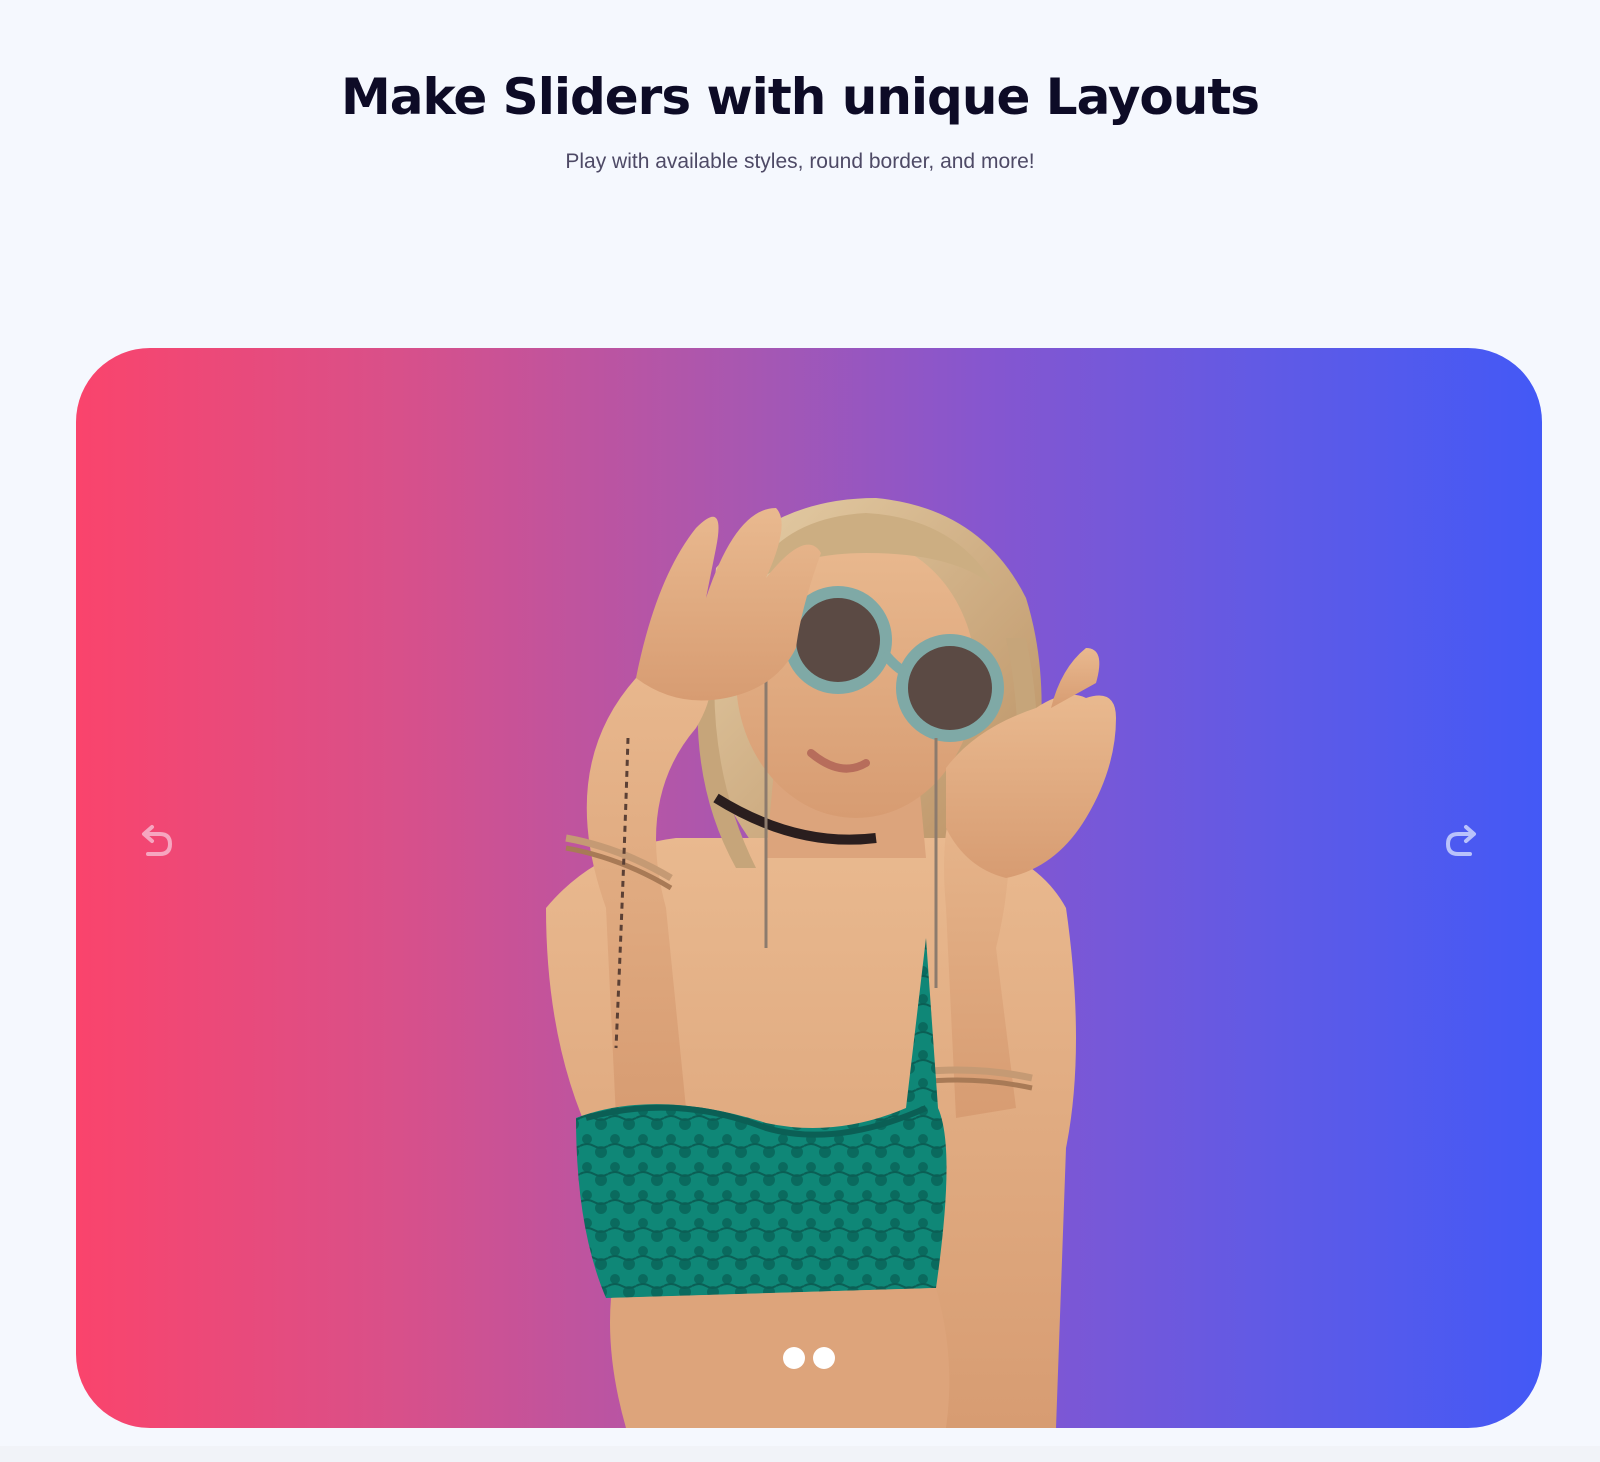 This screenshot has width=1600, height=1462. Describe the element at coordinates (800, 97) in the screenshot. I see `page-title: Make Sliders with unique Layouts` at that location.